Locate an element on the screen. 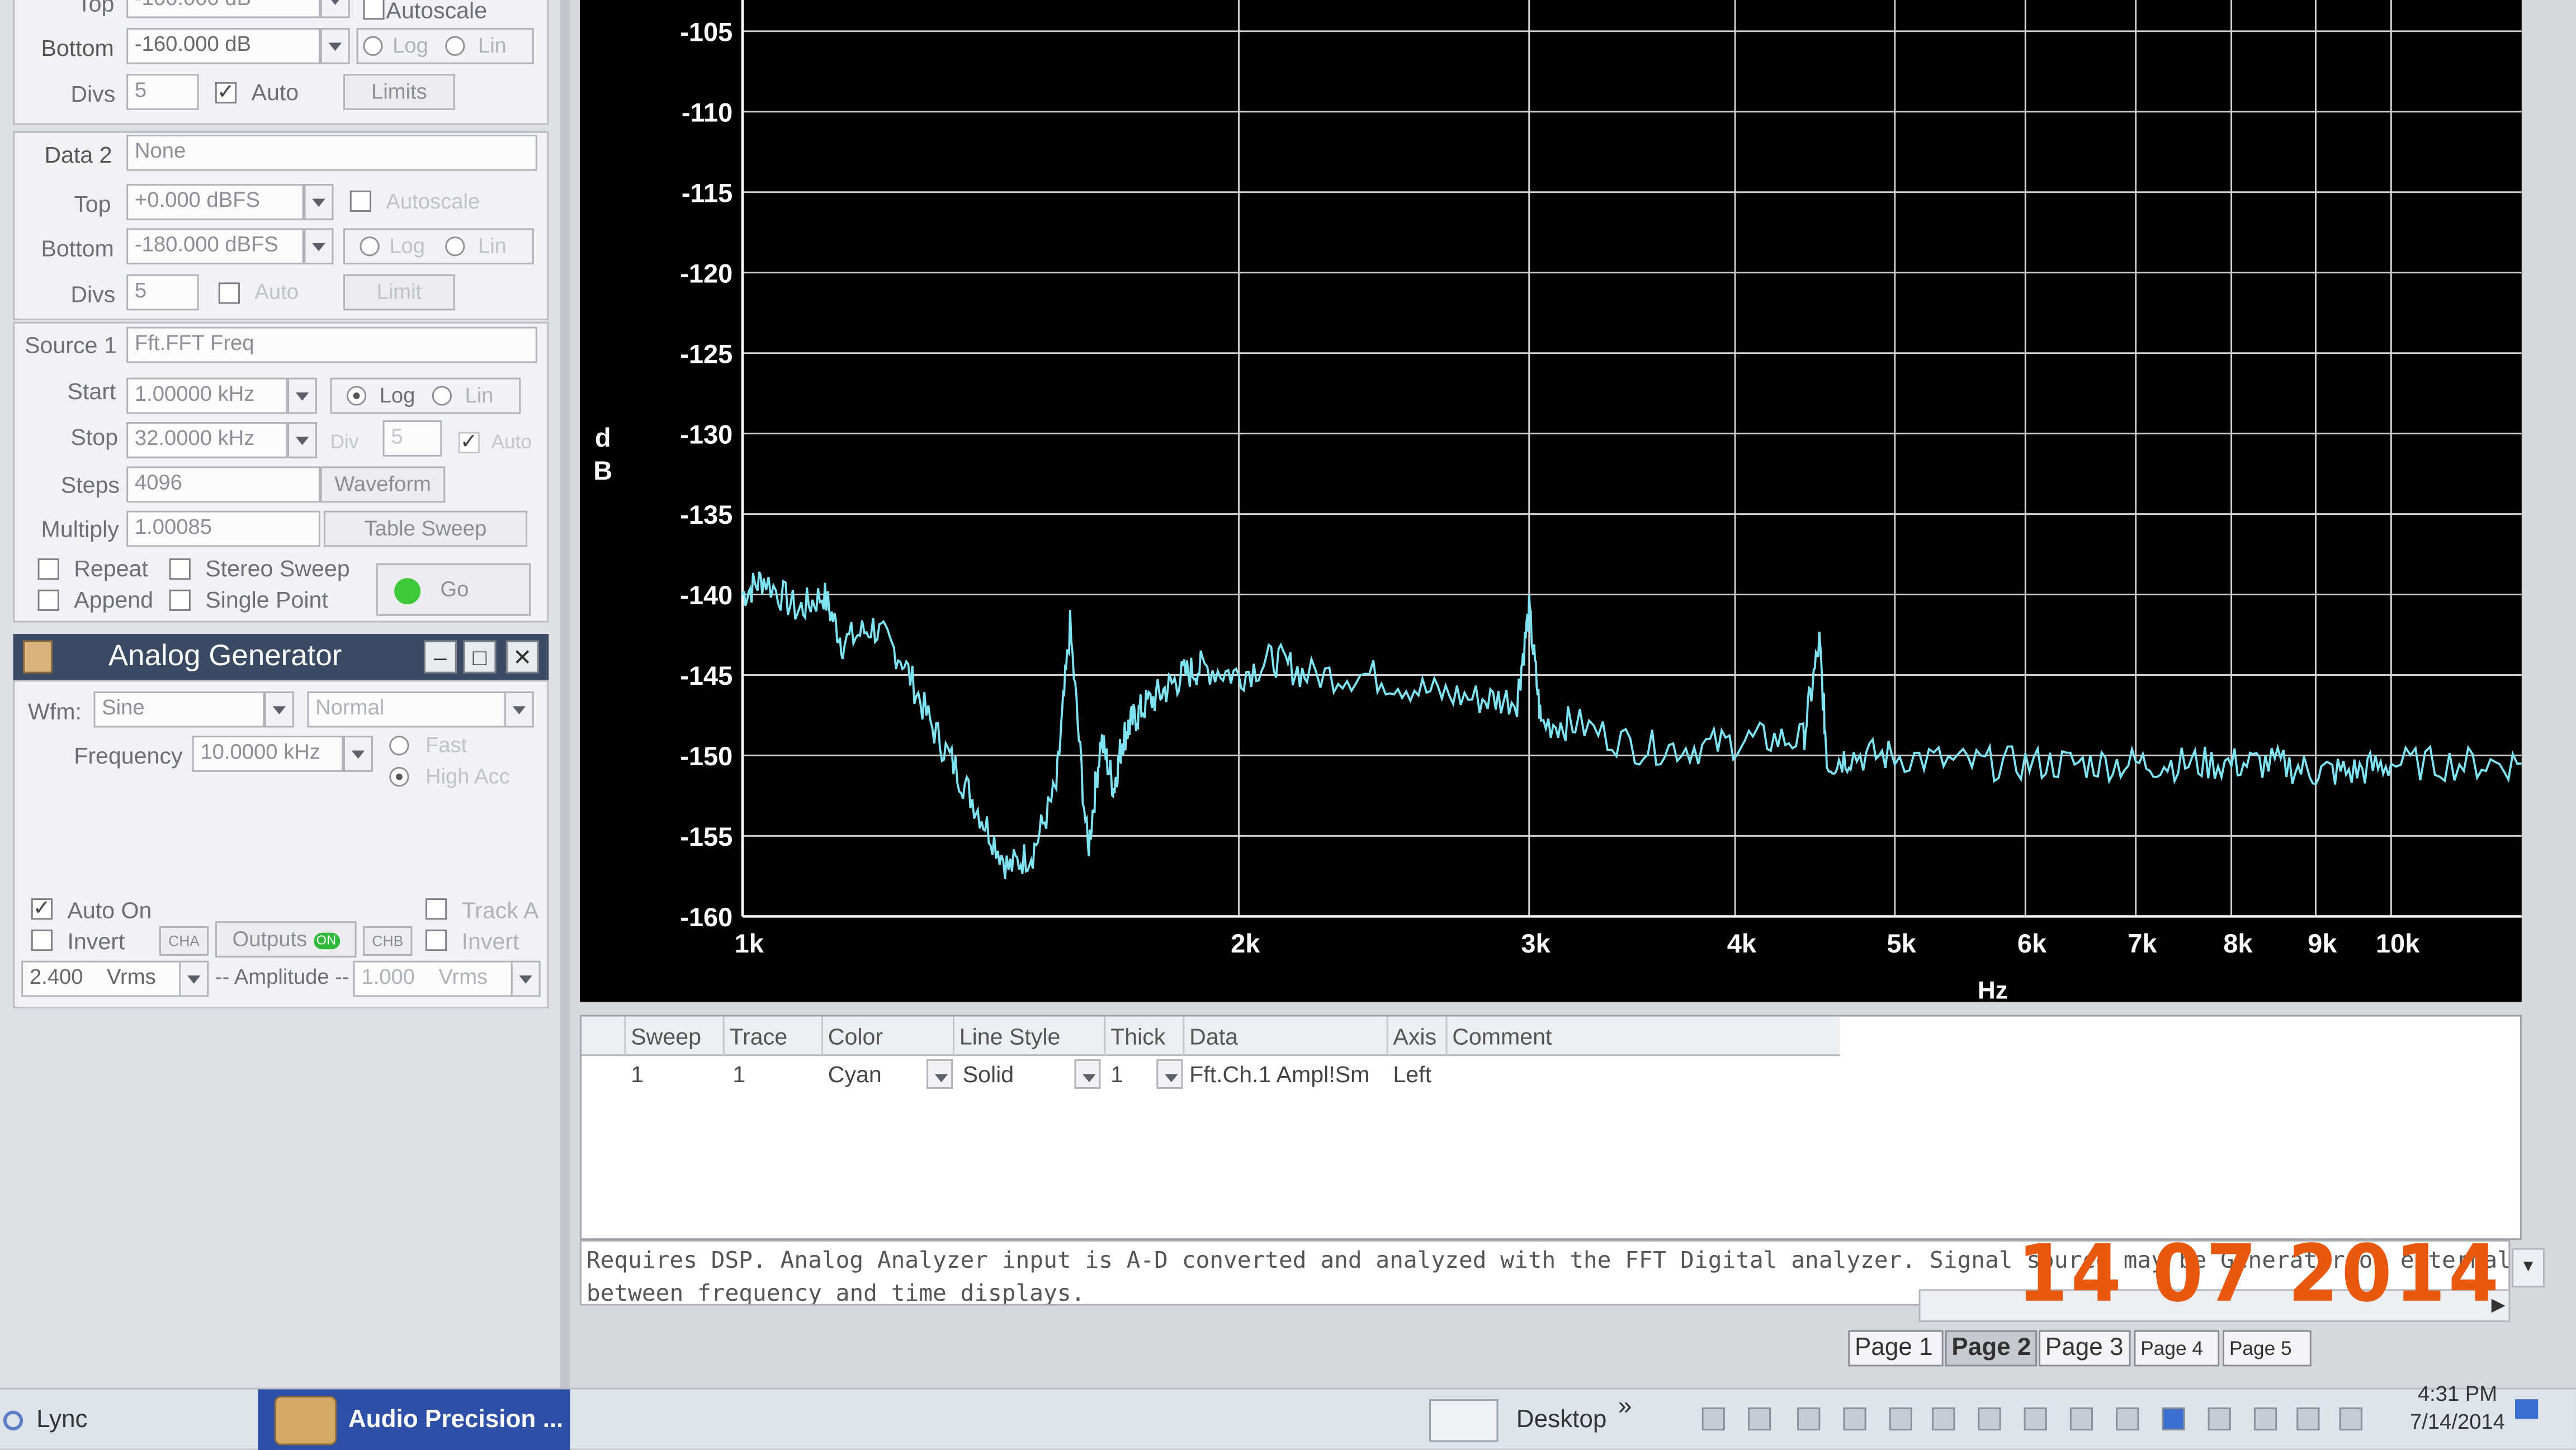  tray-cloud-icon is located at coordinates (1809, 1418).